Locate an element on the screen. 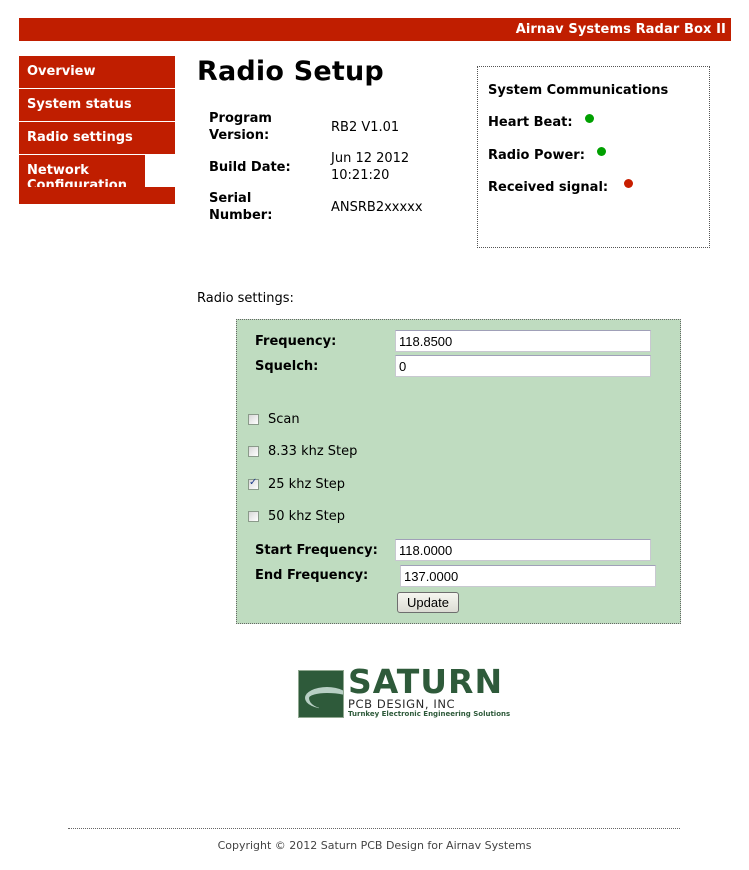  received-signal-label: Received signal: is located at coordinates (548, 187).